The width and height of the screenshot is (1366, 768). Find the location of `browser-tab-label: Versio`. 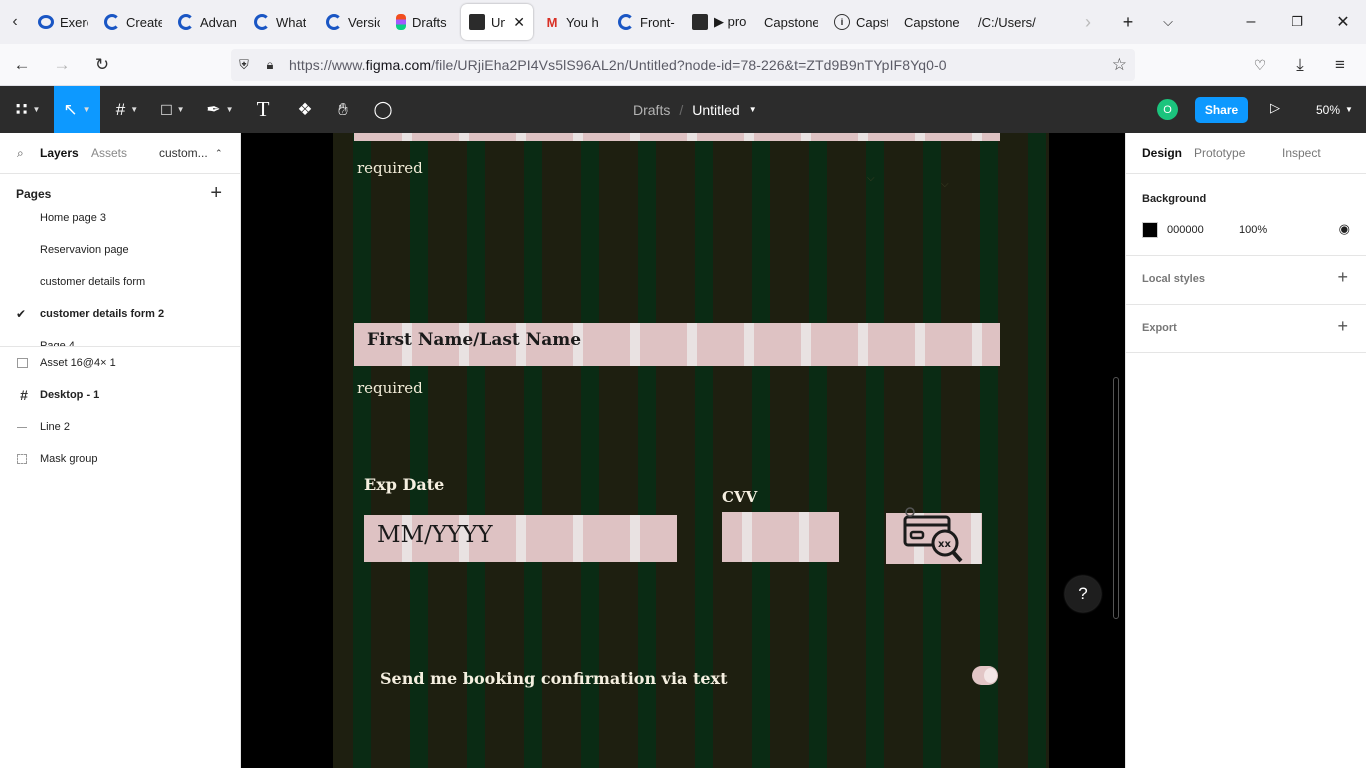

browser-tab-label: Versio is located at coordinates (364, 22).